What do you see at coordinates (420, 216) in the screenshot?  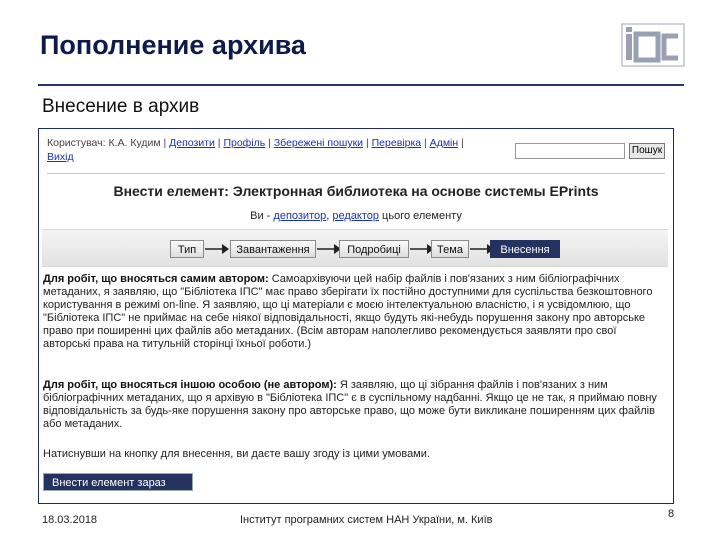 I see `role-suffix: цього елементу` at bounding box center [420, 216].